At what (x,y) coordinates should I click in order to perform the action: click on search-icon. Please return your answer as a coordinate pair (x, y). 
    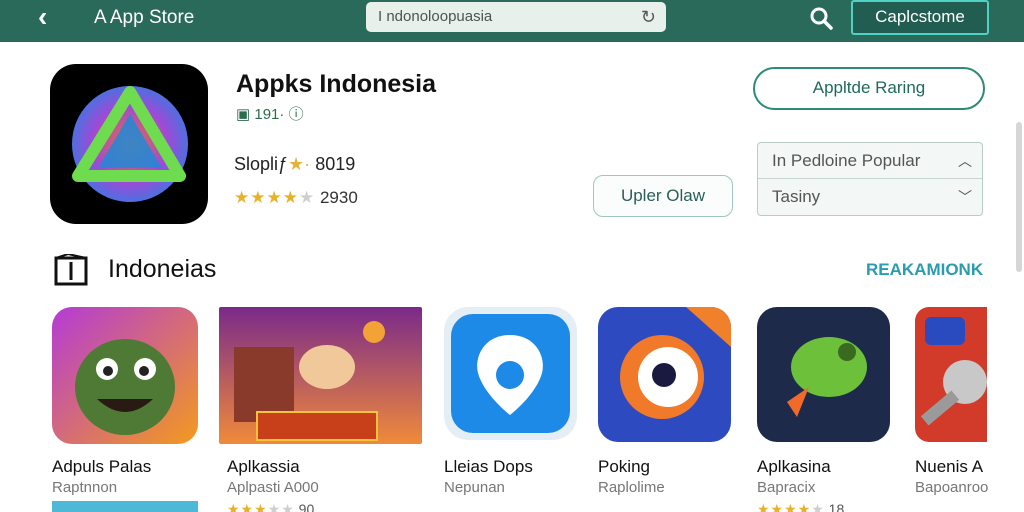
    Looking at the image, I should click on (821, 18).